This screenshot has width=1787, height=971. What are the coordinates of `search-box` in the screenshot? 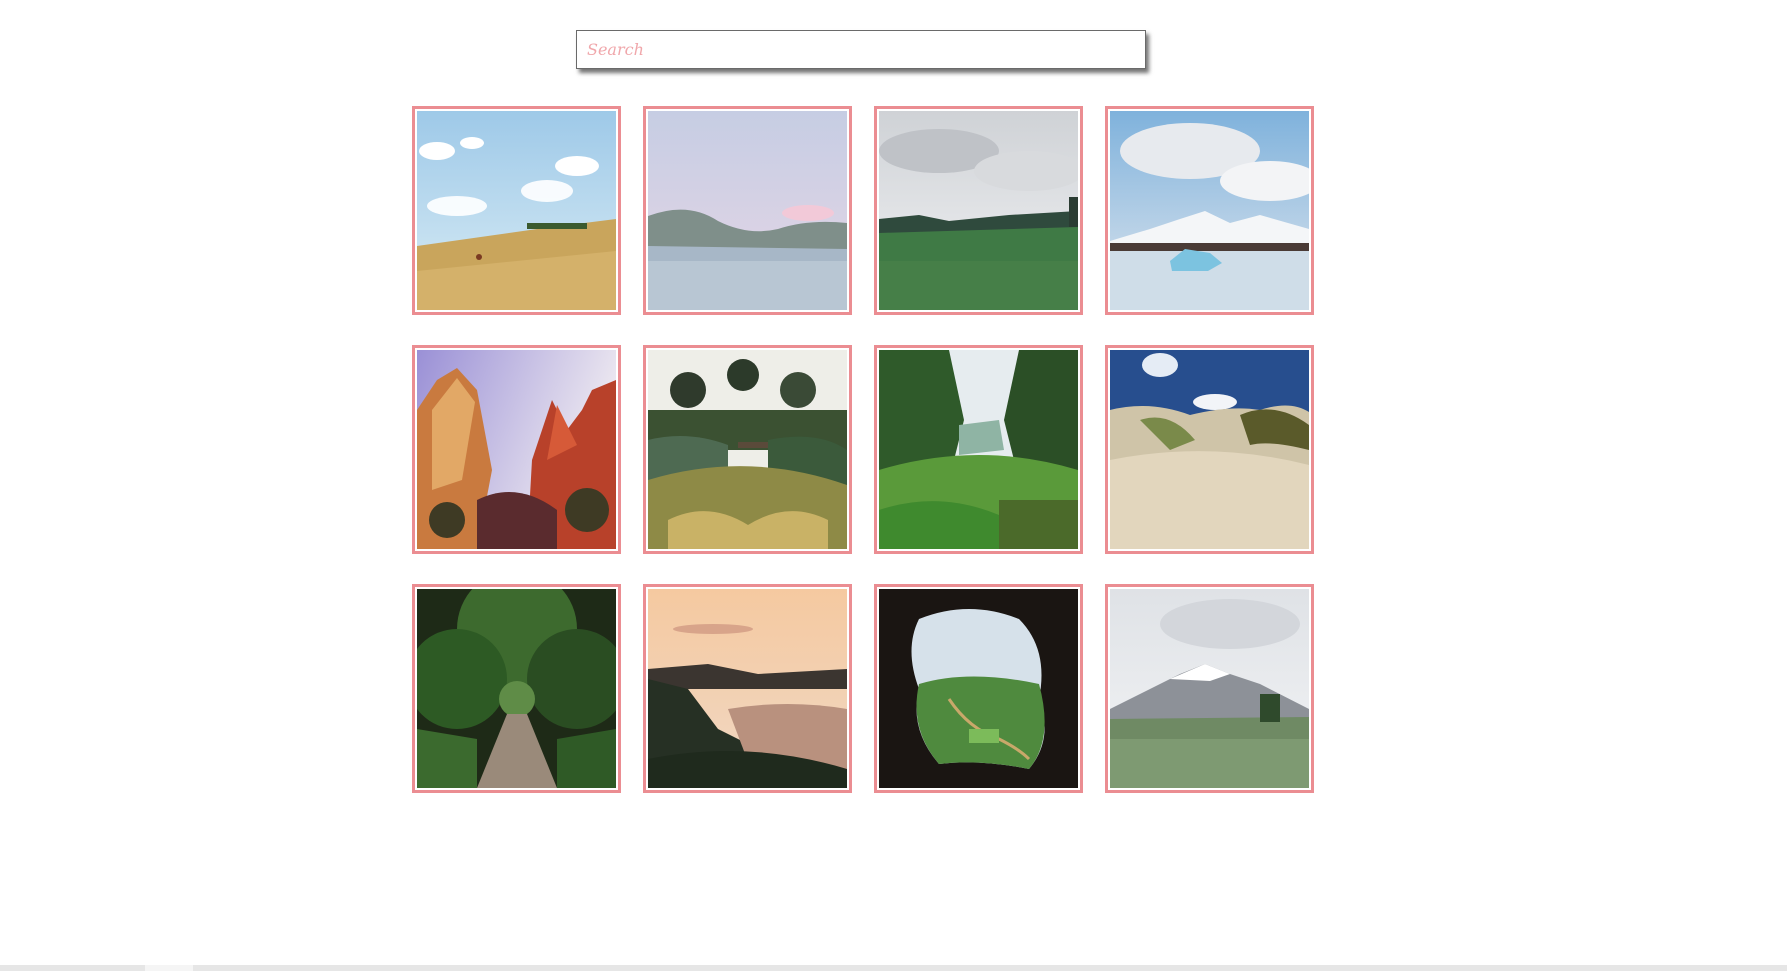 It's located at (861, 49).